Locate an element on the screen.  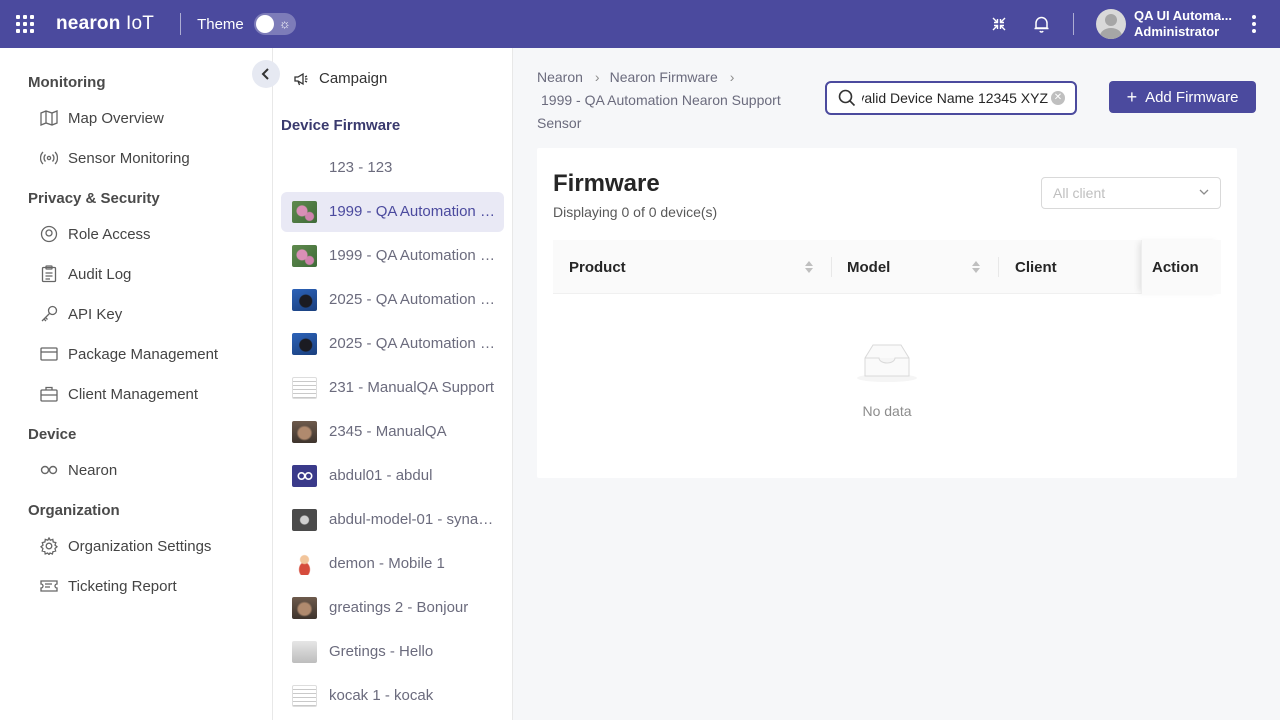
firmware-item-label: abdul01 - abdul is located at coordinates (381, 475).